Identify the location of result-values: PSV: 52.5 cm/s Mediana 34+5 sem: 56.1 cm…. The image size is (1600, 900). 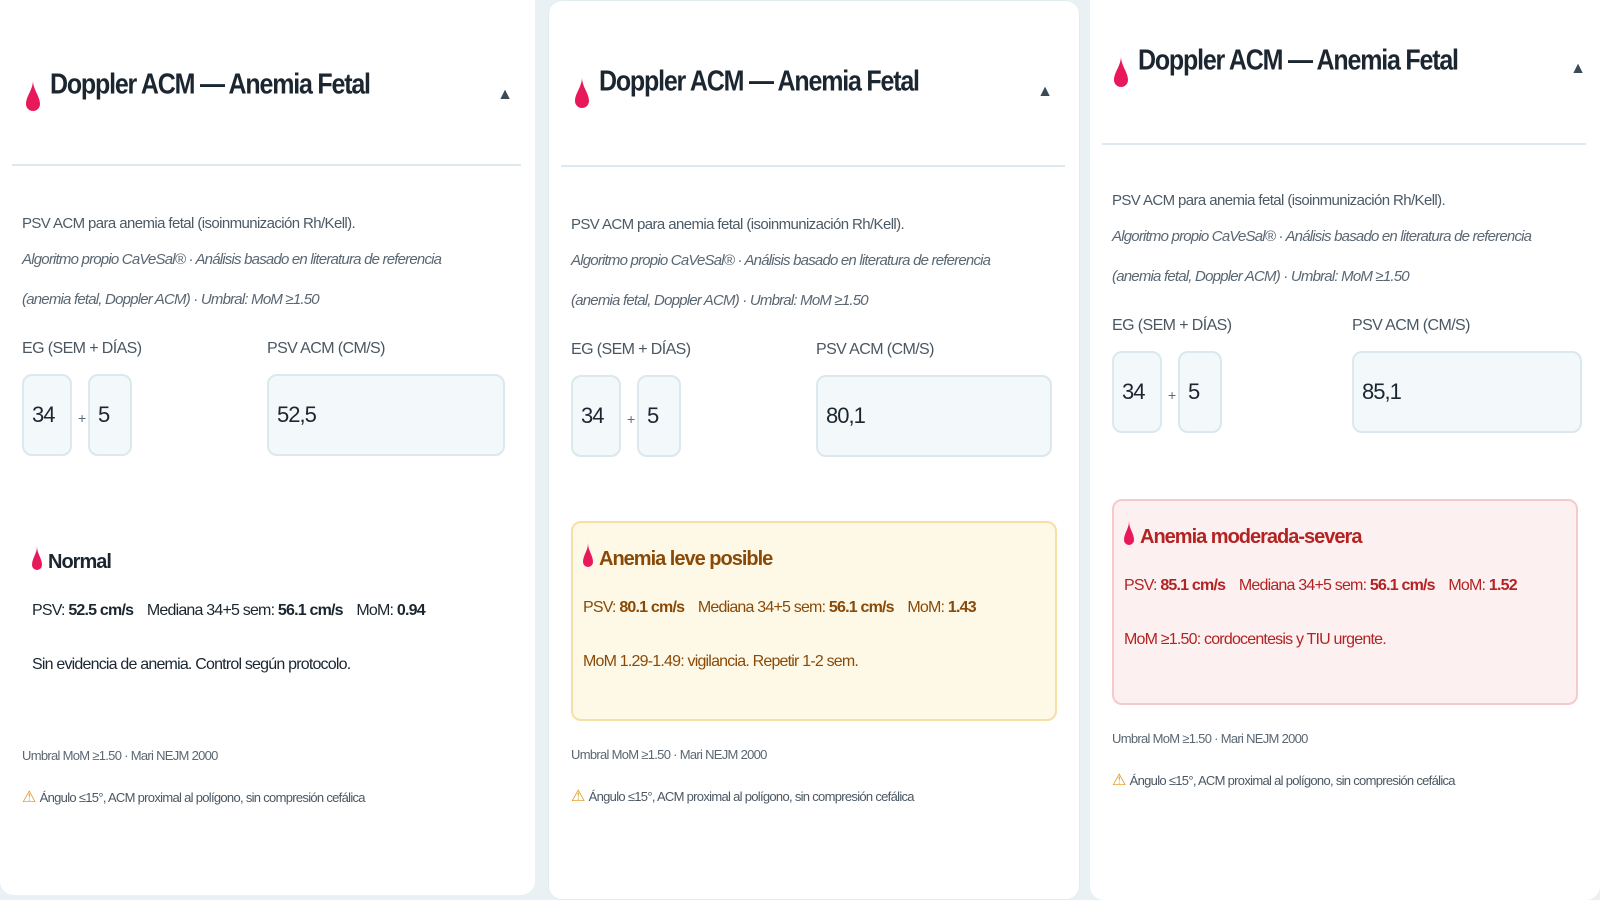
(229, 610).